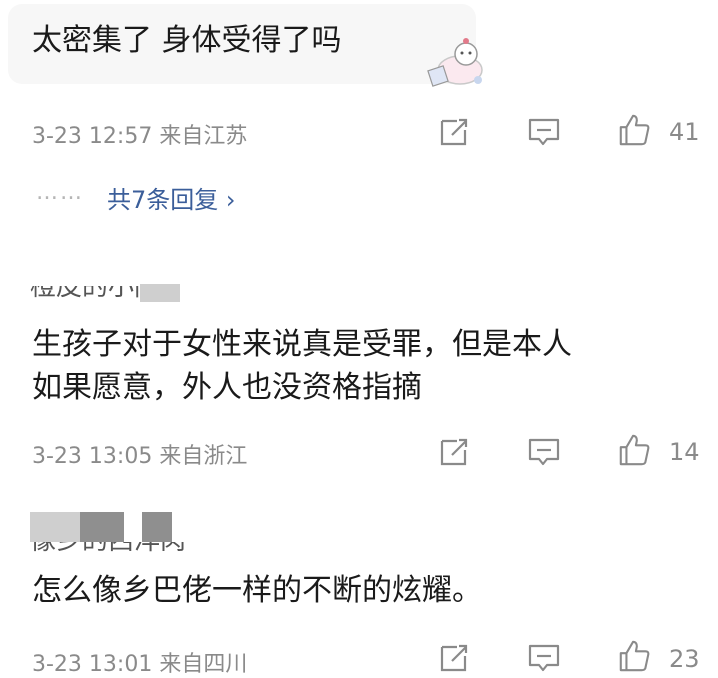 Image resolution: width=718 pixels, height=678 pixels. Describe the element at coordinates (171, 197) in the screenshot. I see `view-replies-link: 共7条回复 ›` at that location.